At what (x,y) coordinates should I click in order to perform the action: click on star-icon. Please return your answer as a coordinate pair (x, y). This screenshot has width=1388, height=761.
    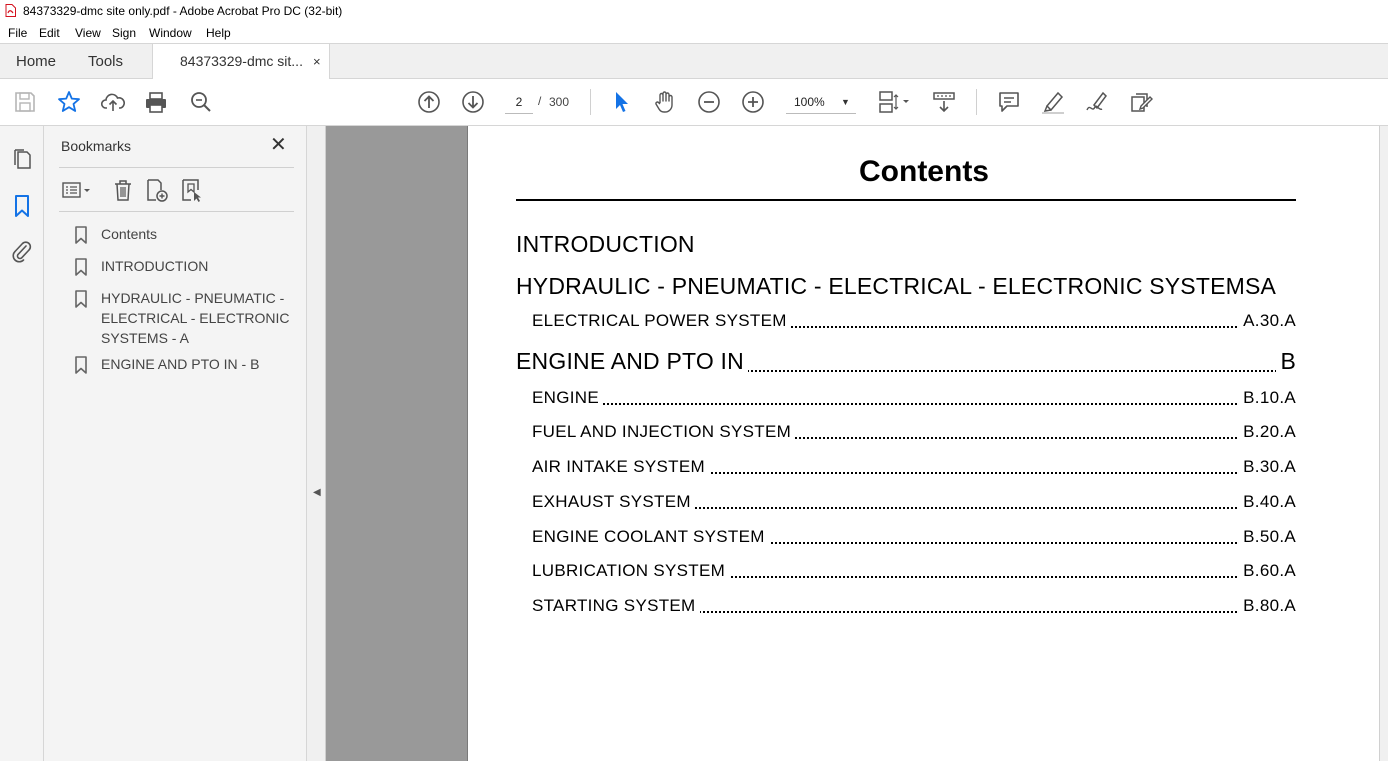
    Looking at the image, I should click on (69, 102).